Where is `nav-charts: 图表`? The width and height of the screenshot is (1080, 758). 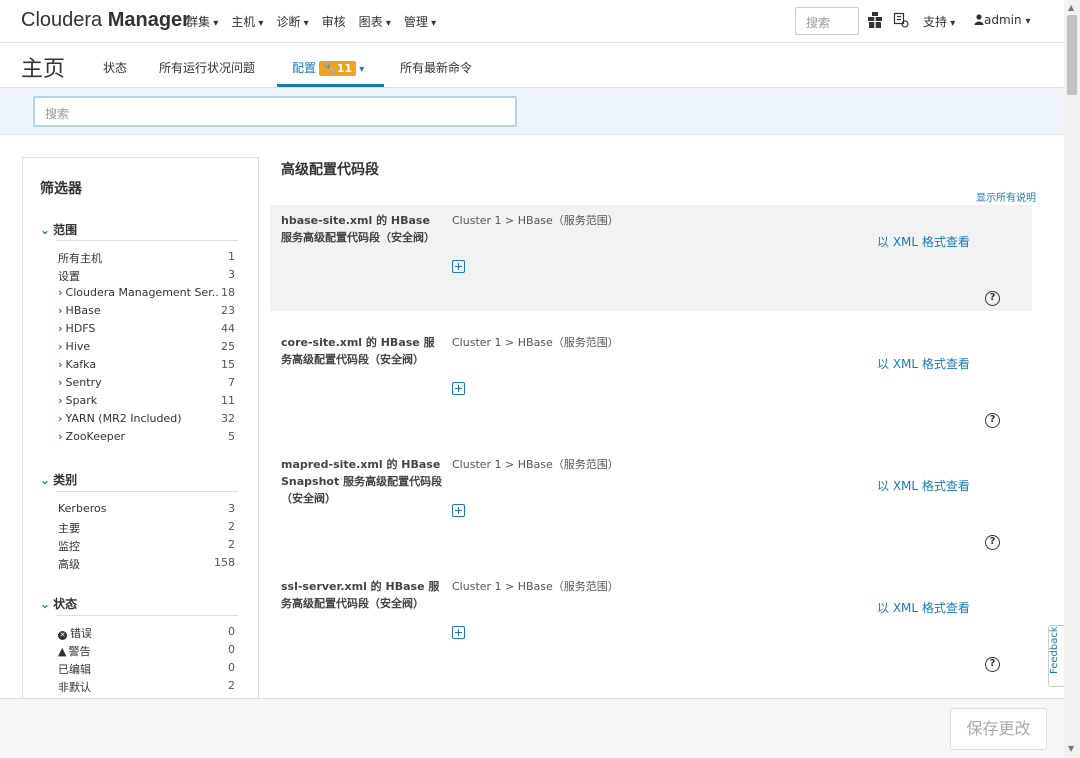
nav-charts: 图表 is located at coordinates (375, 21).